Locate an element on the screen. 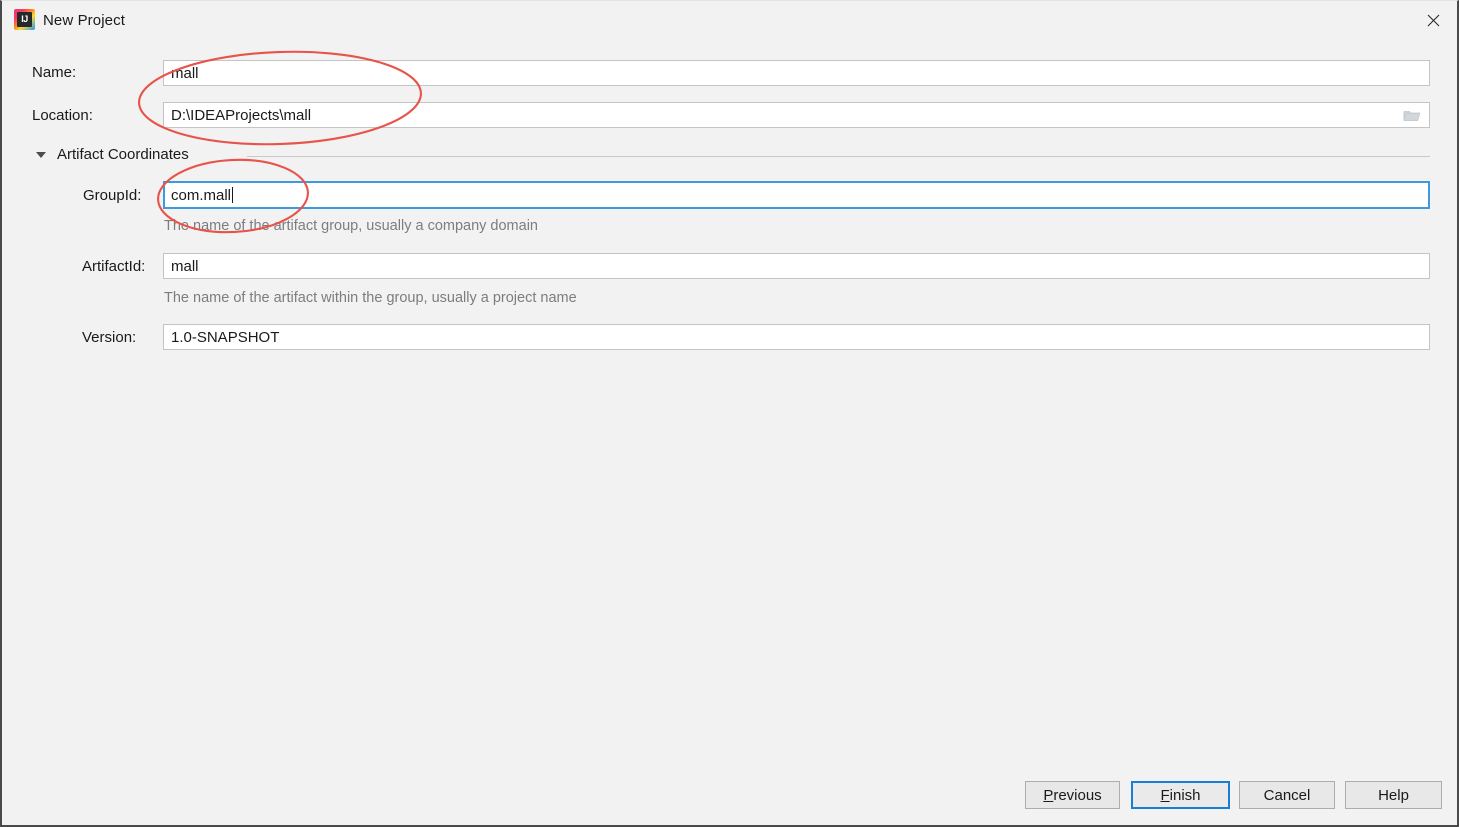 Image resolution: width=1459 pixels, height=827 pixels. finish-button-label: inish is located at coordinates (1185, 795).